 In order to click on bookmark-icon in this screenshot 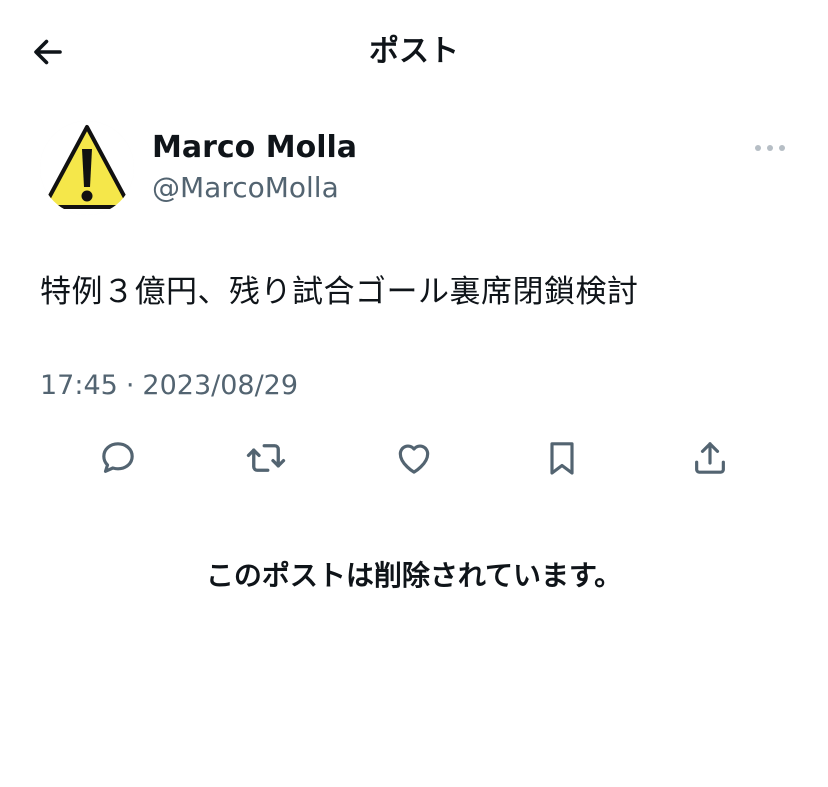, I will do `click(562, 458)`.